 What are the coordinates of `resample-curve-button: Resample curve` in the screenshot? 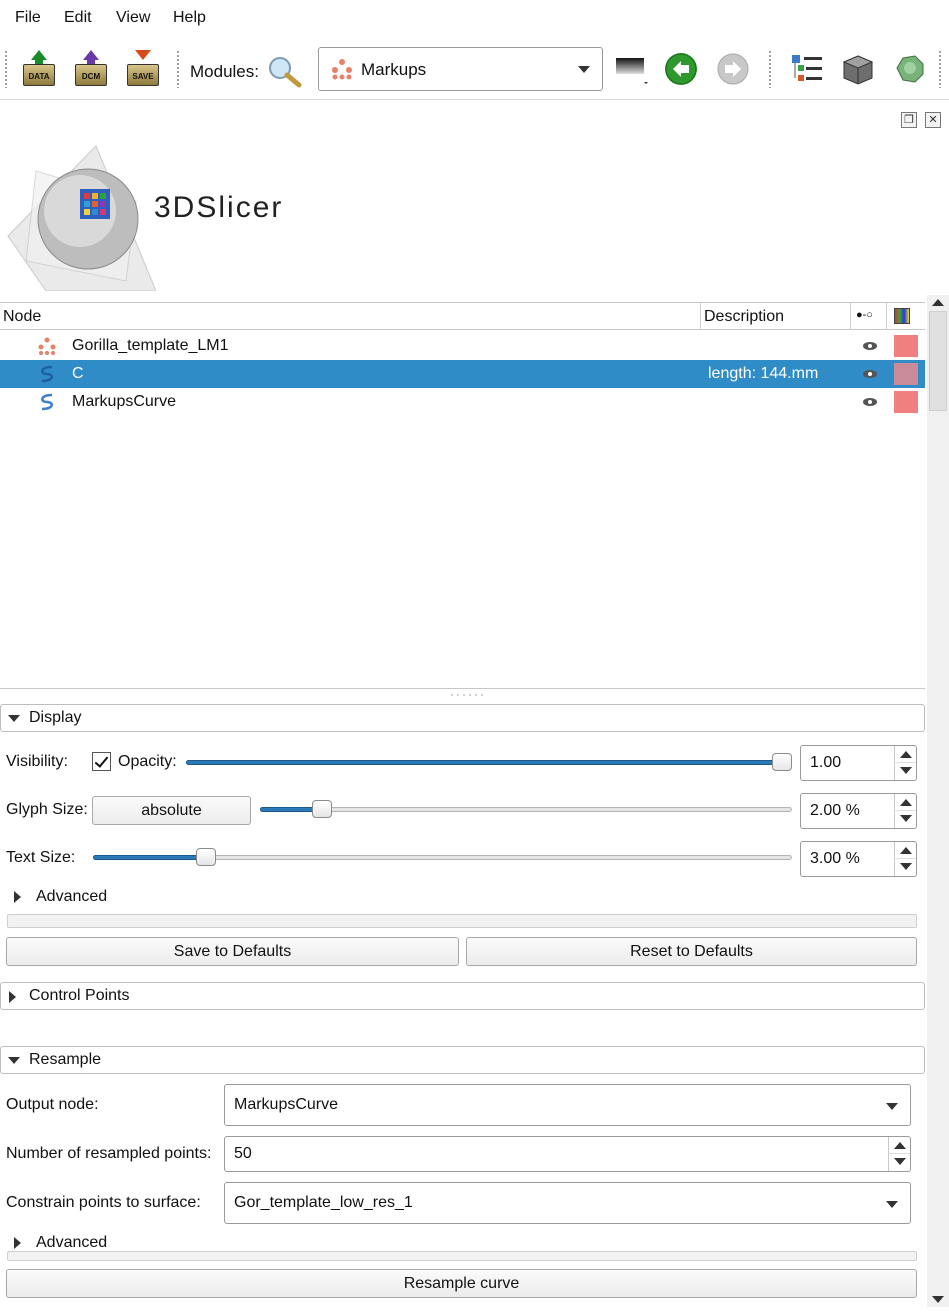 It's located at (461, 1283).